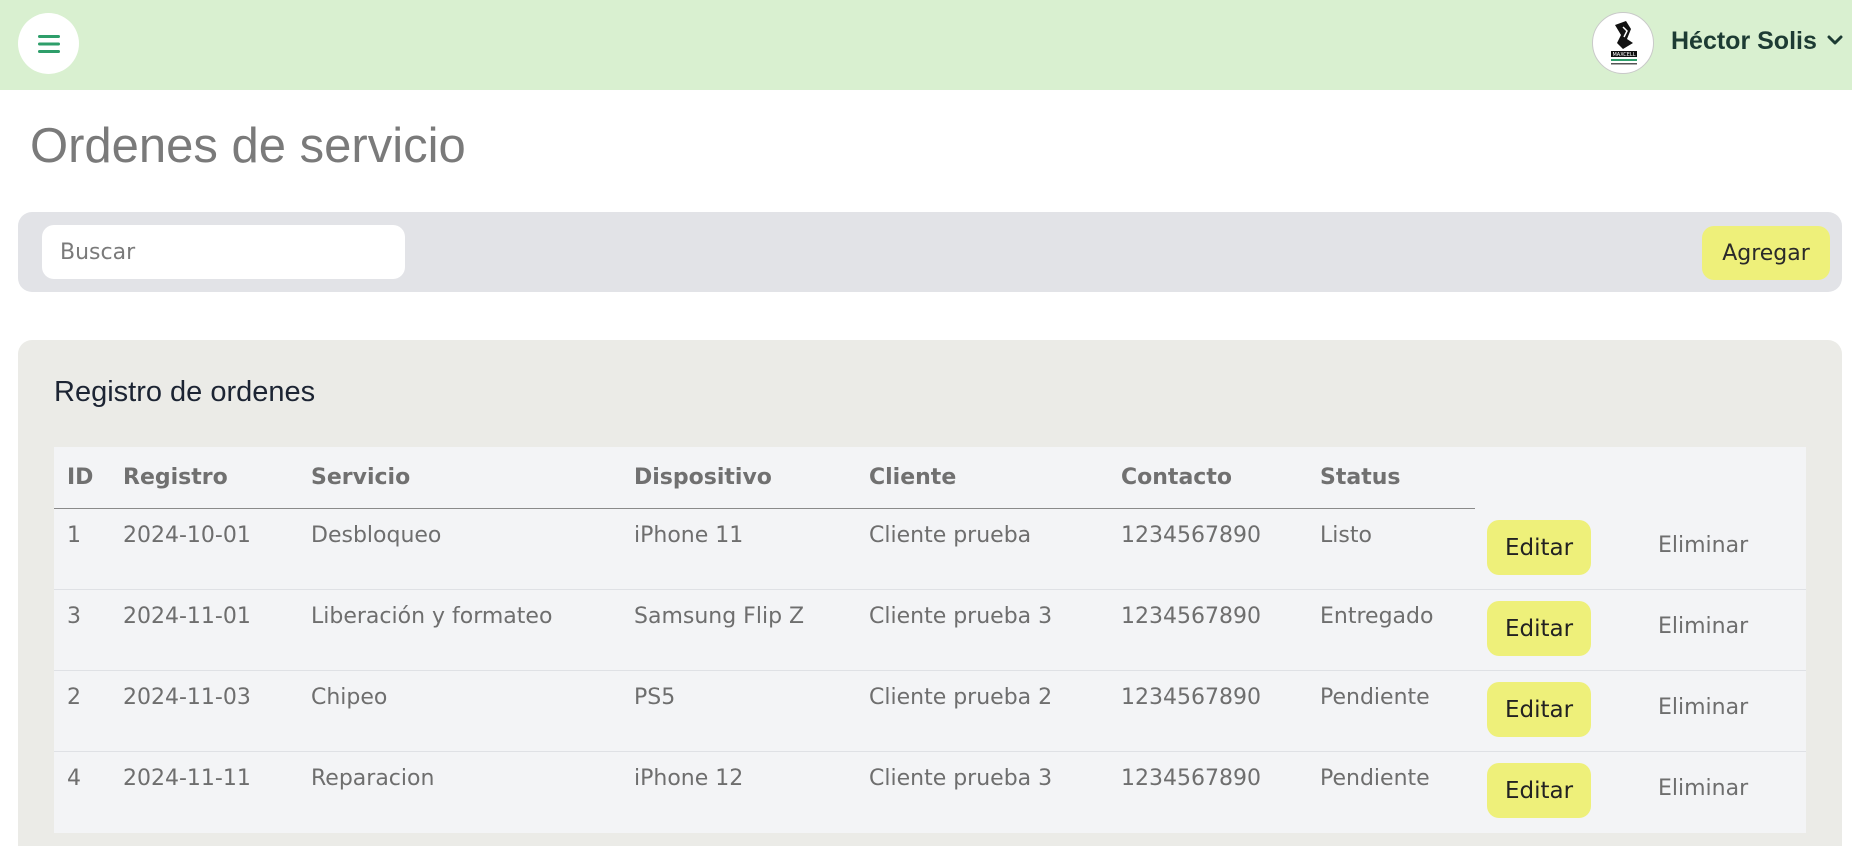 This screenshot has width=1852, height=846. What do you see at coordinates (1835, 40) in the screenshot?
I see `chevron-down-icon` at bounding box center [1835, 40].